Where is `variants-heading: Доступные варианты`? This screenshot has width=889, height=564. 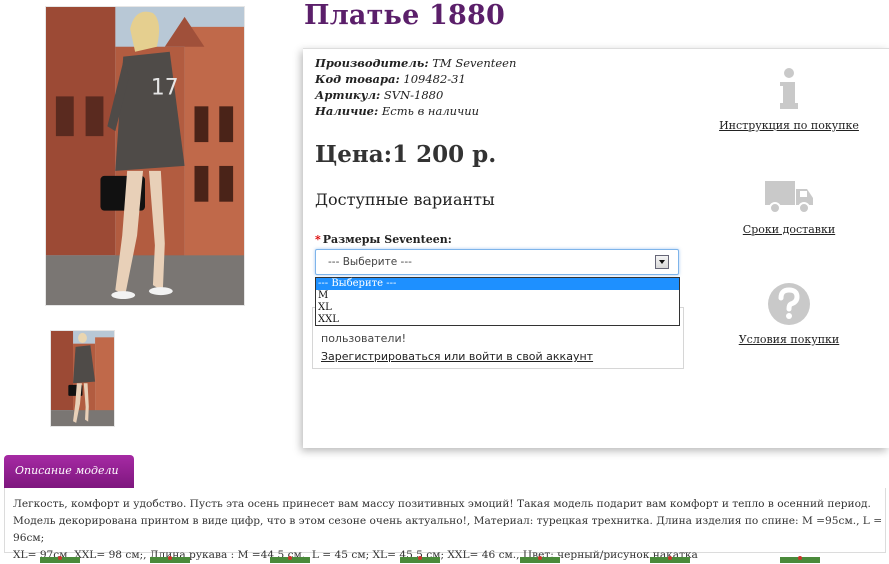 variants-heading: Доступные варианты is located at coordinates (405, 199).